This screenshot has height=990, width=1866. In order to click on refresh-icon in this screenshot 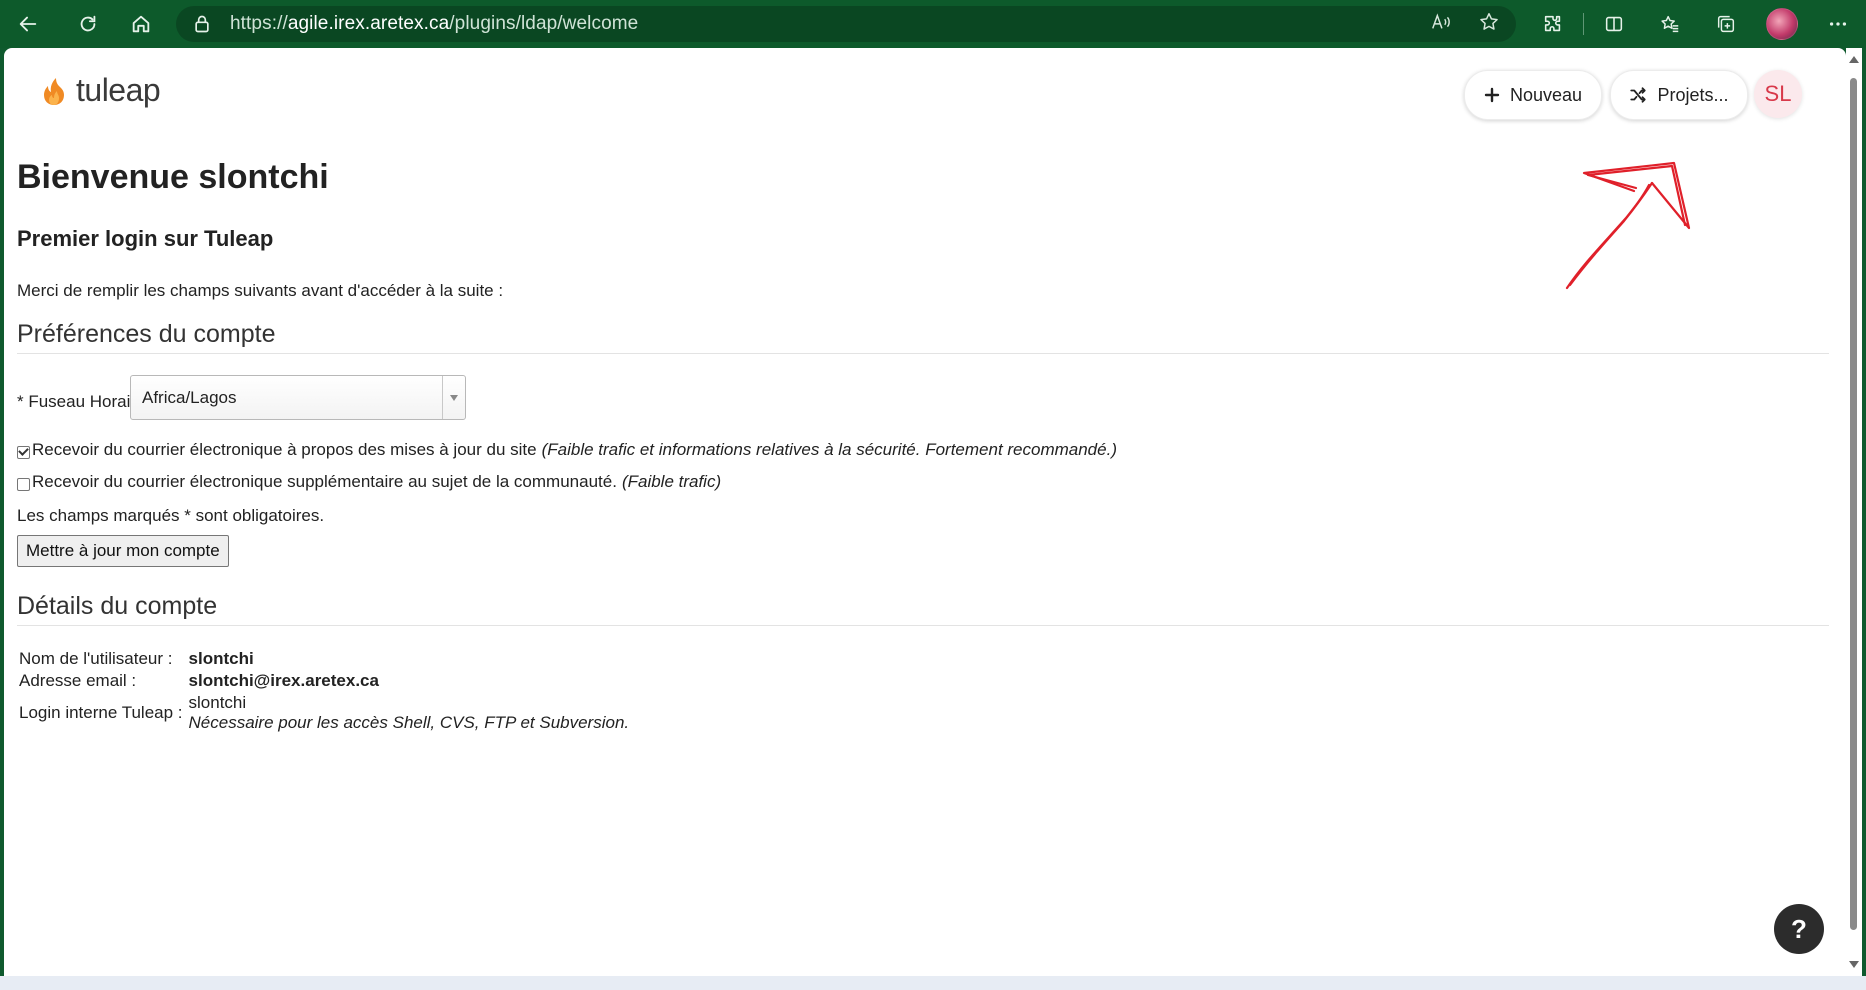, I will do `click(88, 24)`.